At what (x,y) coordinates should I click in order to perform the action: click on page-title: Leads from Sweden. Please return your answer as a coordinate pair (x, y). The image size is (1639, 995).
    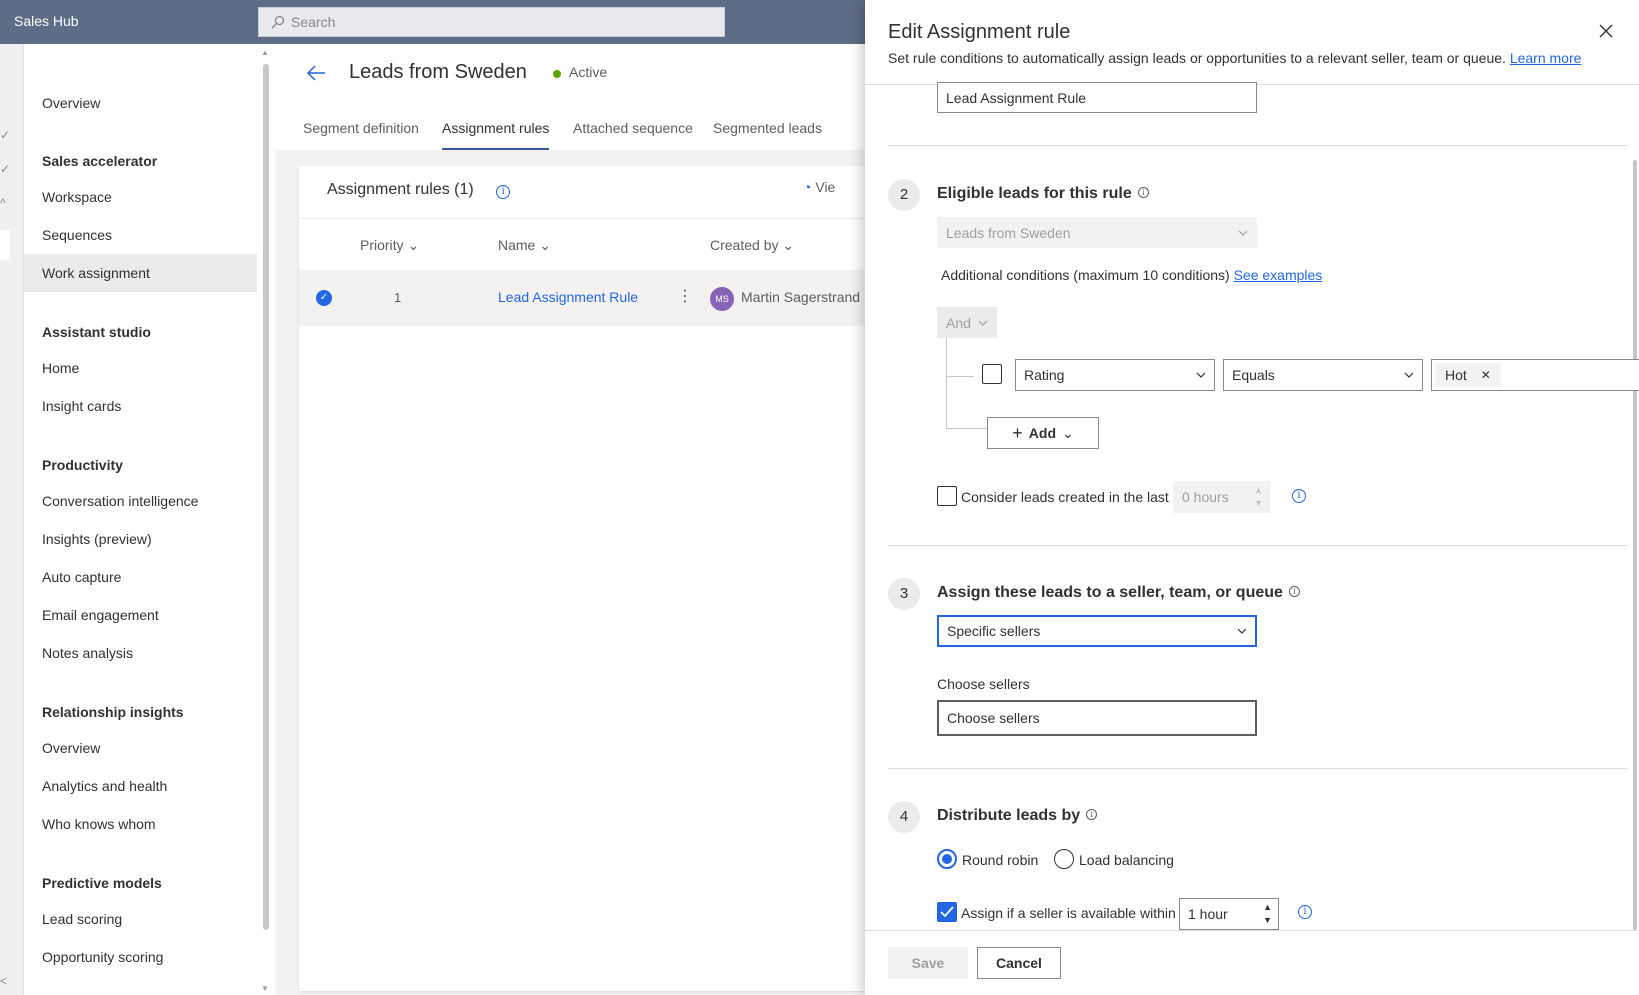
    Looking at the image, I should click on (438, 72).